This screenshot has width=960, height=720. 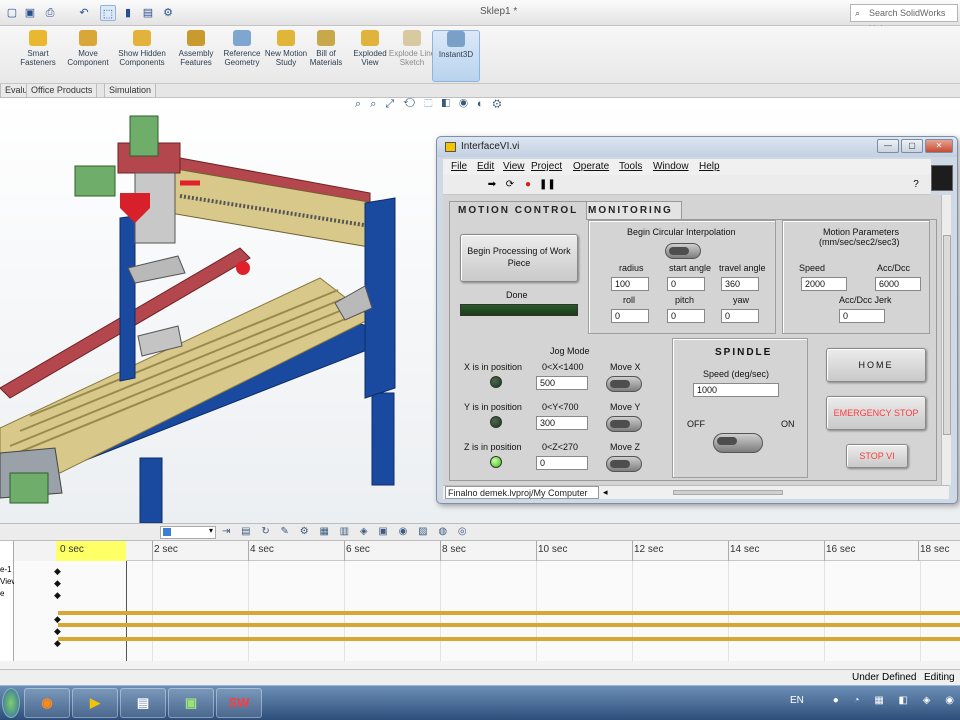 What do you see at coordinates (562, 463) in the screenshot?
I see `z-jog-field: 0` at bounding box center [562, 463].